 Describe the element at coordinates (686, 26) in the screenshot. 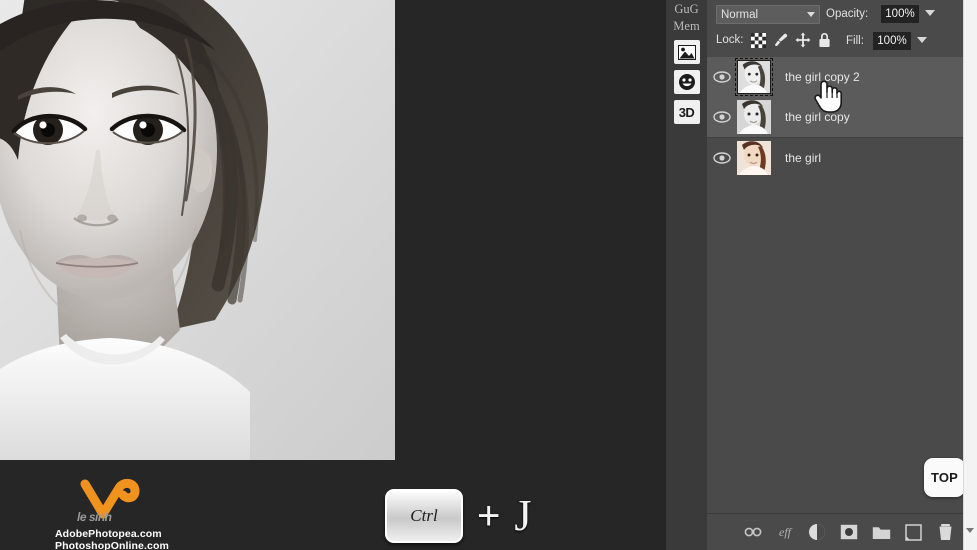

I see `rail-label-mem: Mem` at that location.